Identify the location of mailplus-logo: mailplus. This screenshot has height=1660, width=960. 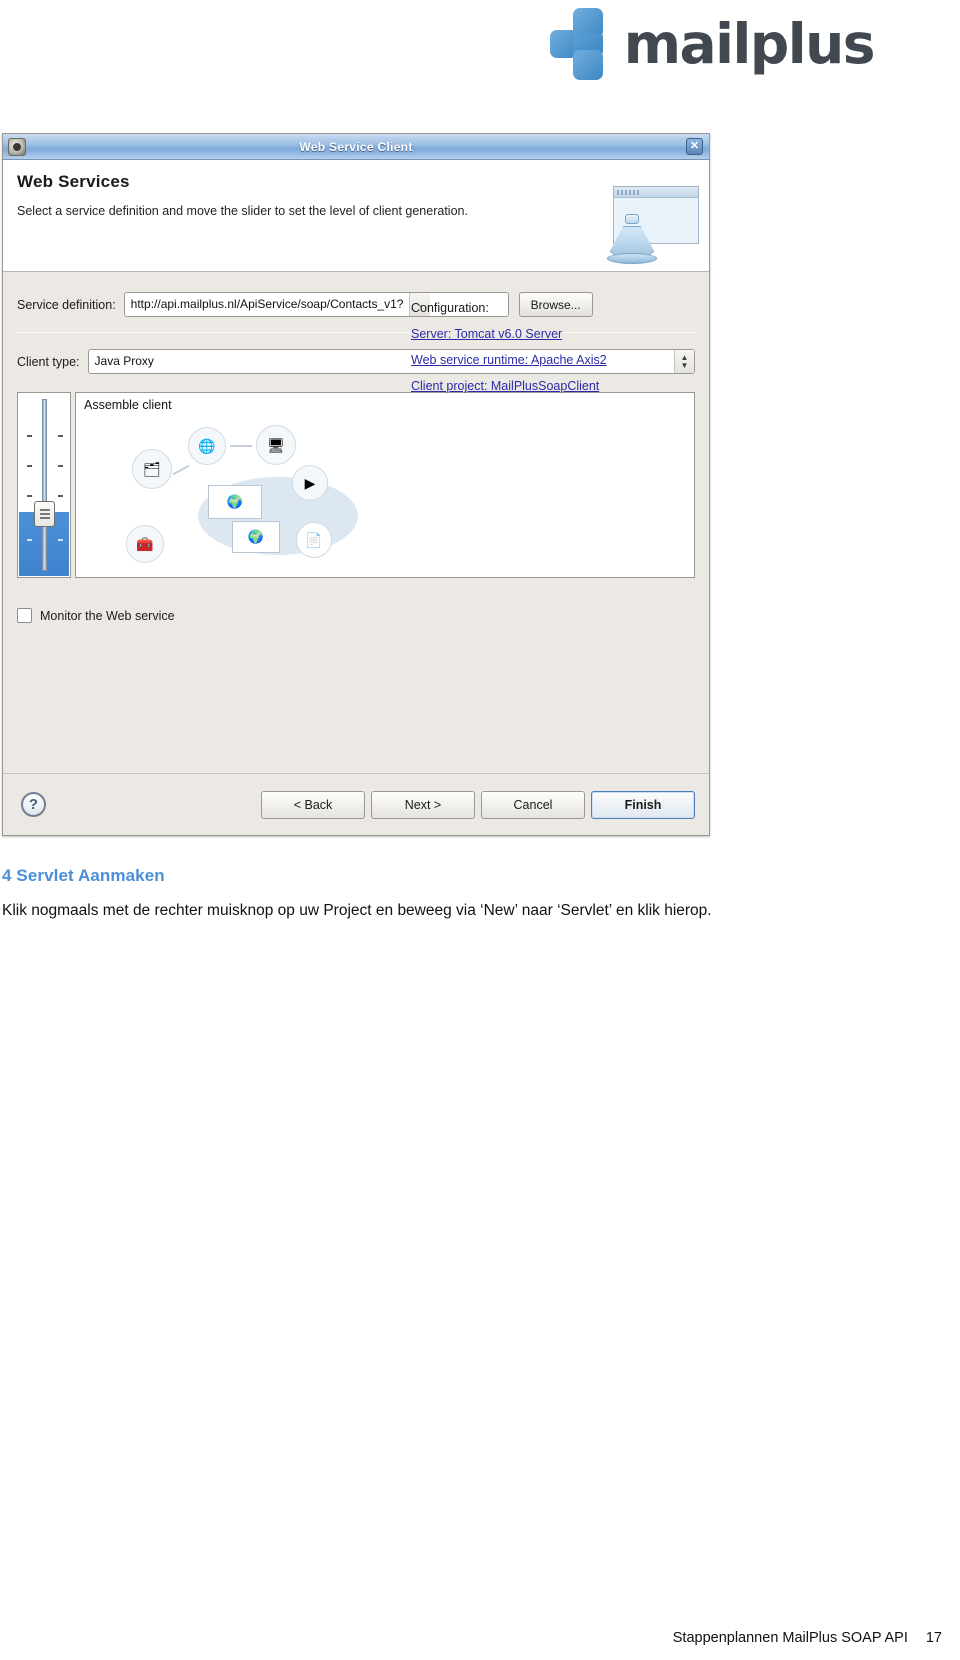
(712, 44).